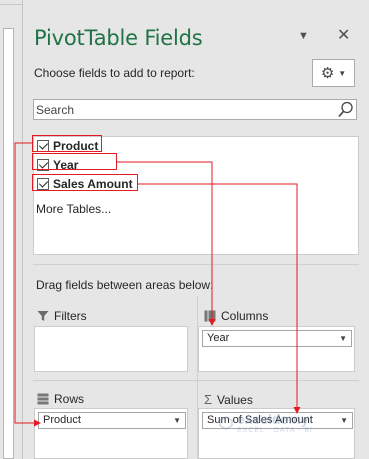  I want to click on columns-icon, so click(210, 316).